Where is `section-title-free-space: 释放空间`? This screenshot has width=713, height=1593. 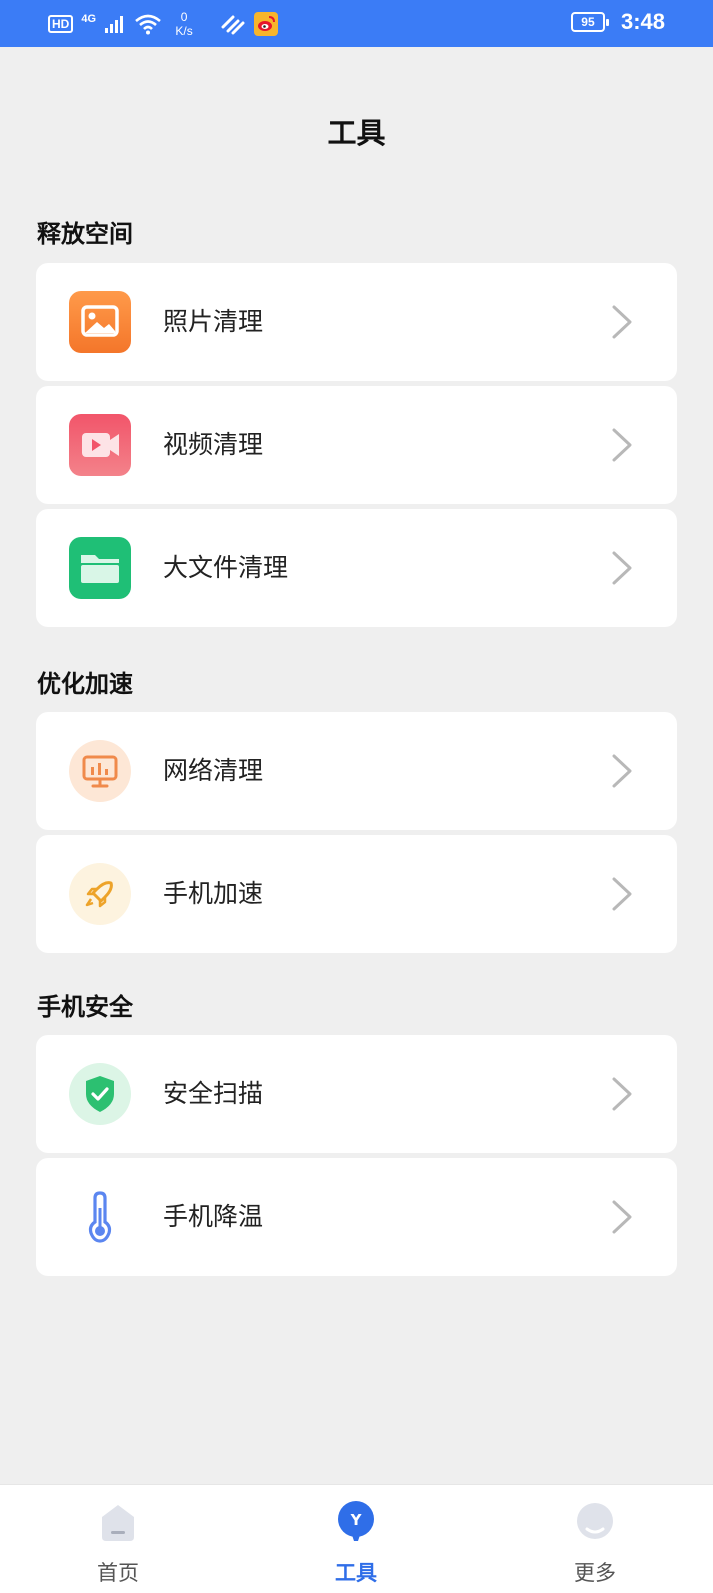
section-title-free-space: 释放空间 is located at coordinates (85, 234).